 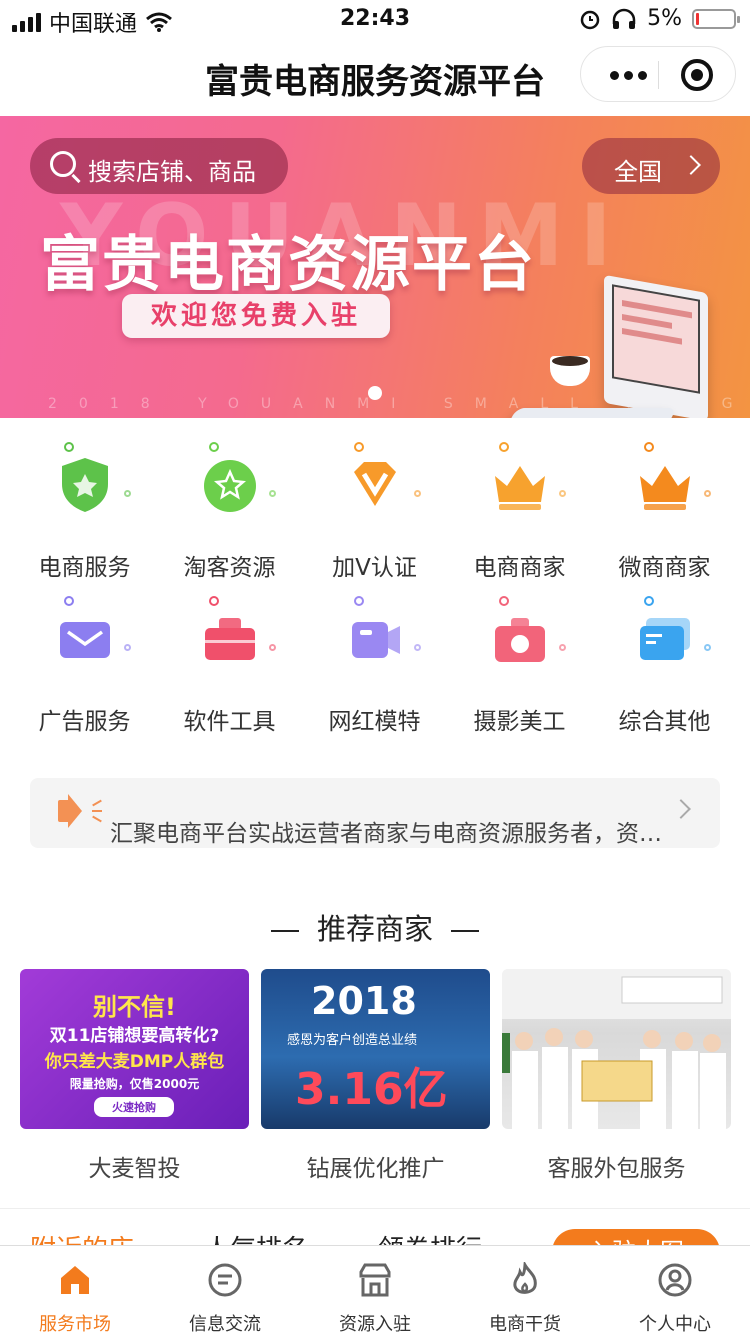 What do you see at coordinates (570, 371) in the screenshot?
I see `coffee-cup-illustration` at bounding box center [570, 371].